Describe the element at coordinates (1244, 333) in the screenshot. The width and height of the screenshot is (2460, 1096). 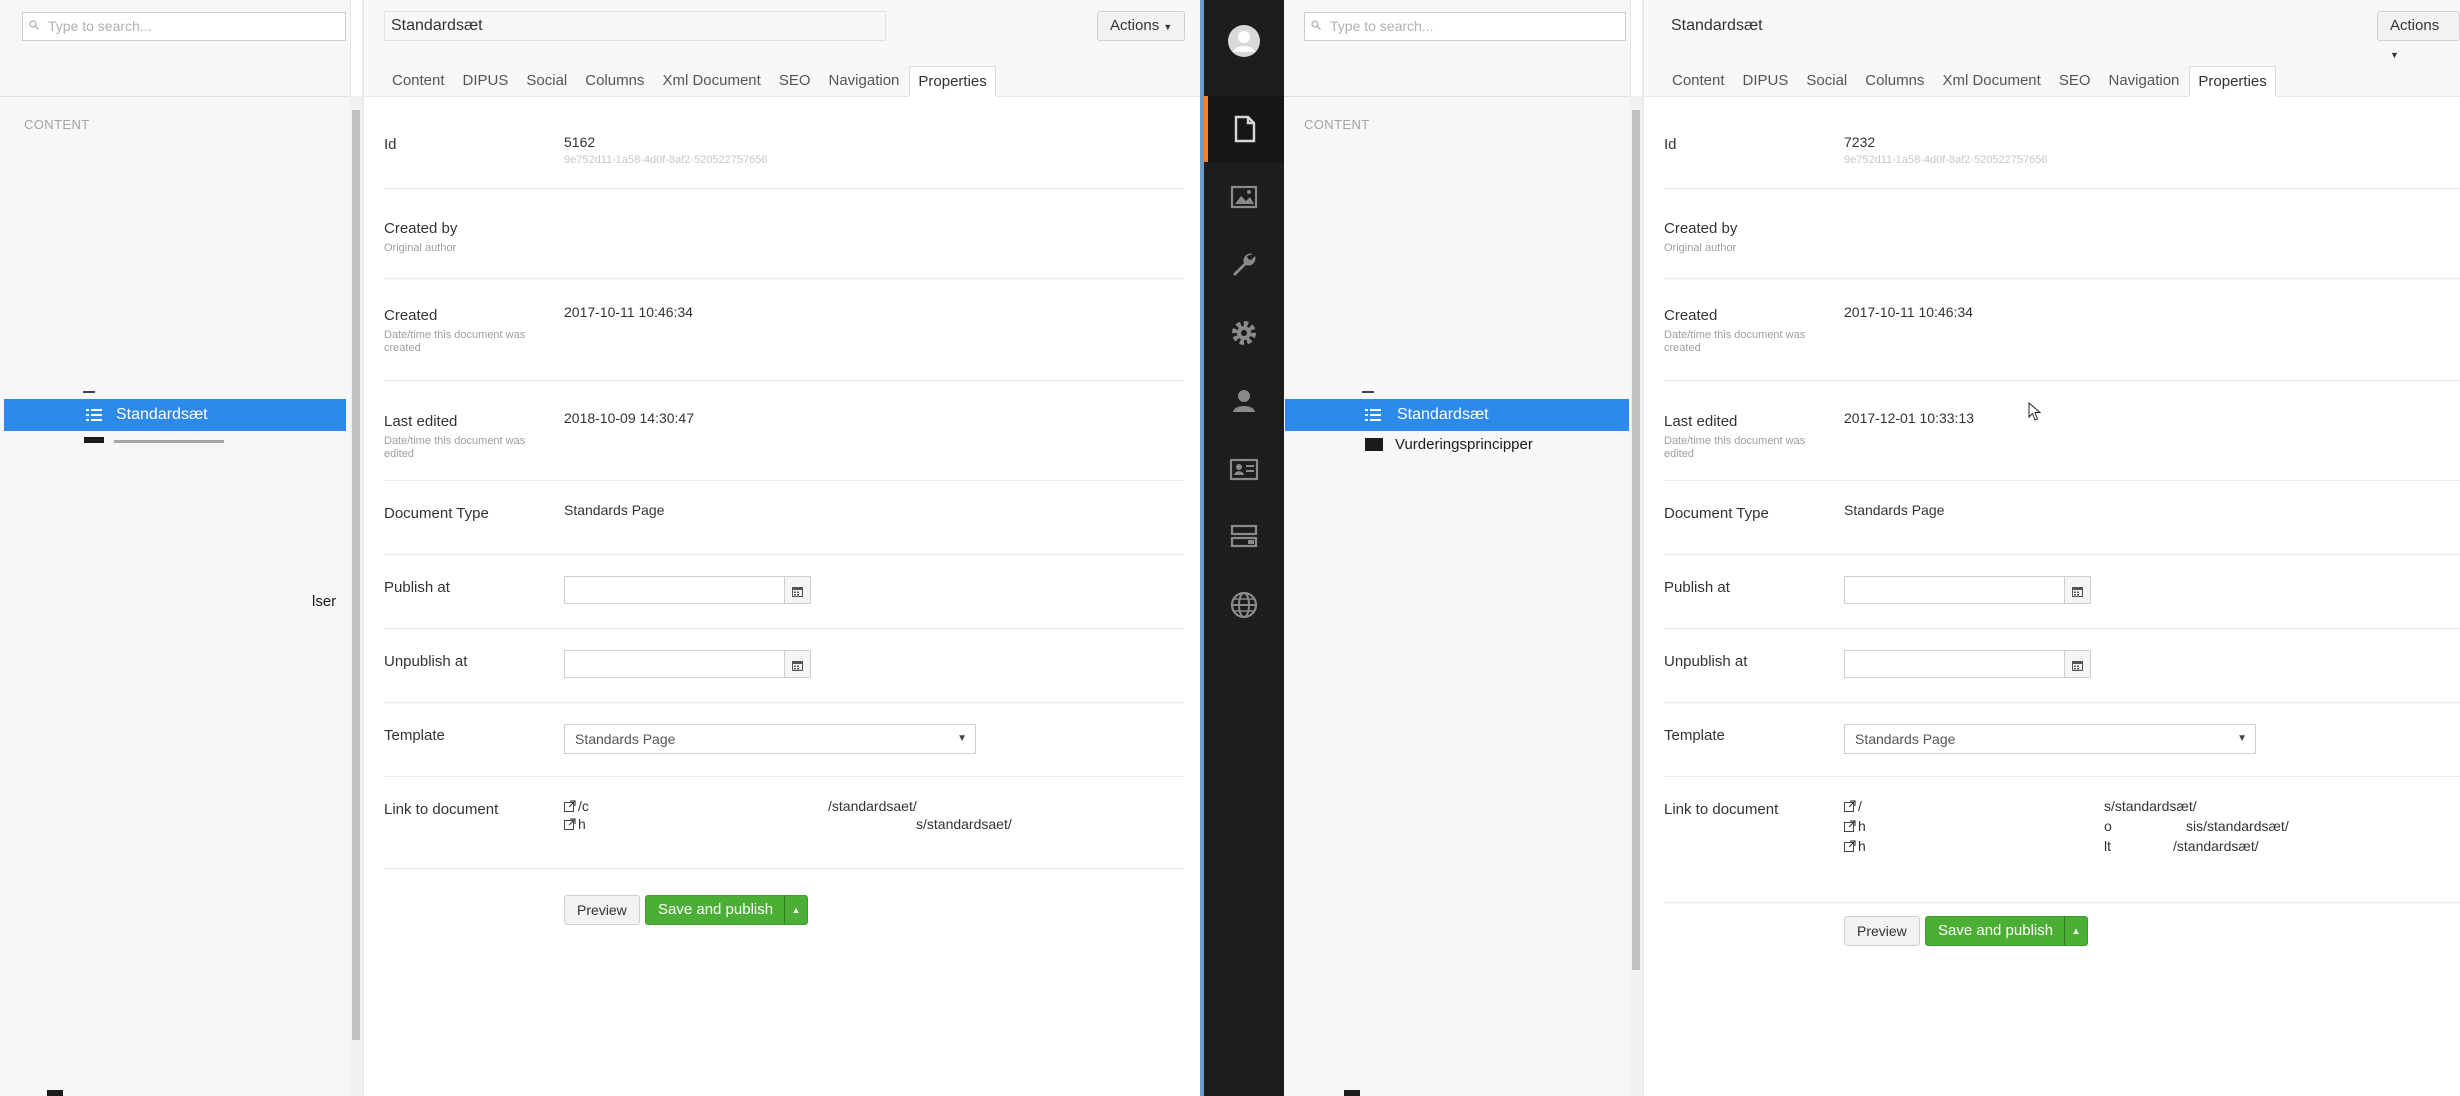
I see `developer-gear-icon` at that location.